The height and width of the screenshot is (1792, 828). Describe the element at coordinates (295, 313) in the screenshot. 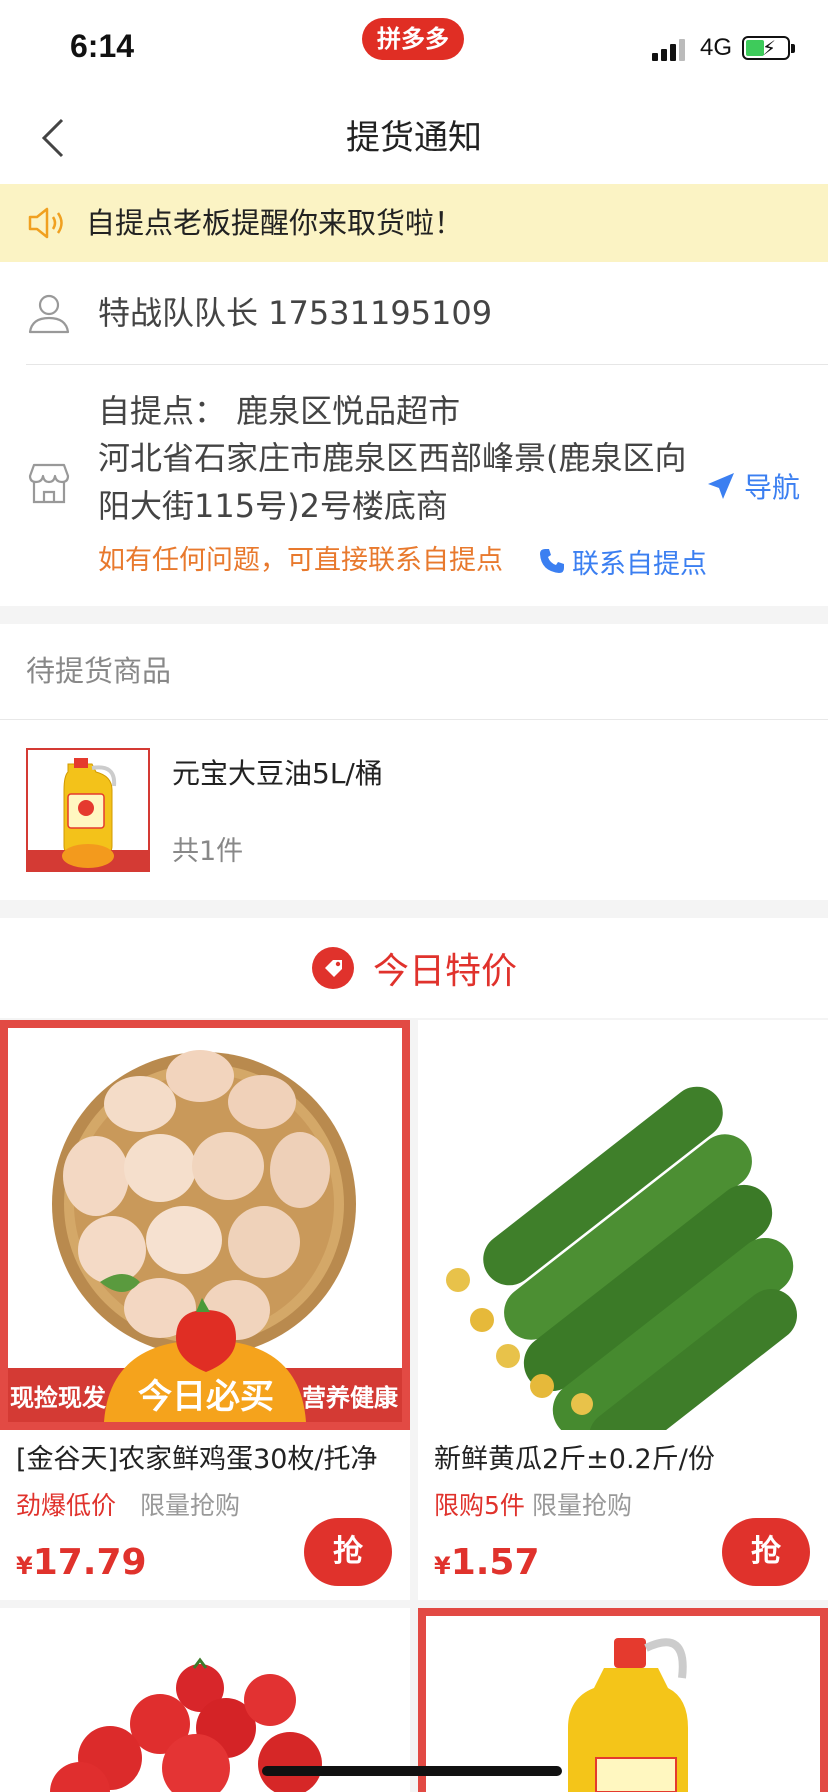

I see `contact-person: 特战队队长 17531195109` at that location.